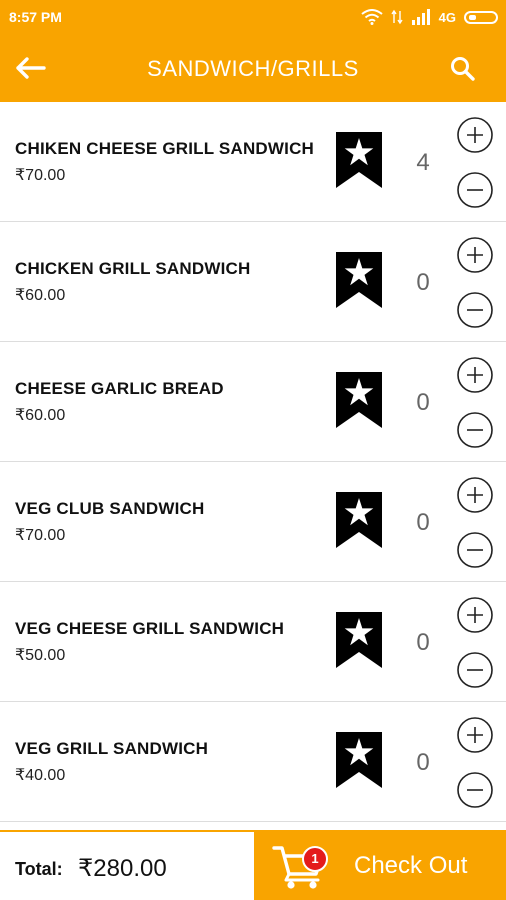  I want to click on bottom-bar: Total: ₹280.00 1 Check Out, so click(253, 865).